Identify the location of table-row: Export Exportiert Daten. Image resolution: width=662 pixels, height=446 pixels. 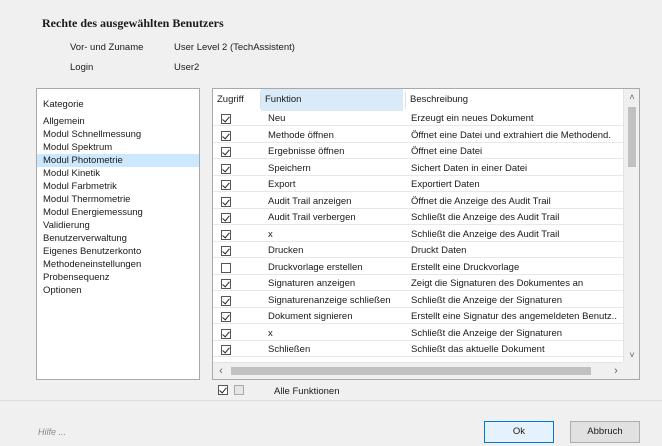
(418, 185).